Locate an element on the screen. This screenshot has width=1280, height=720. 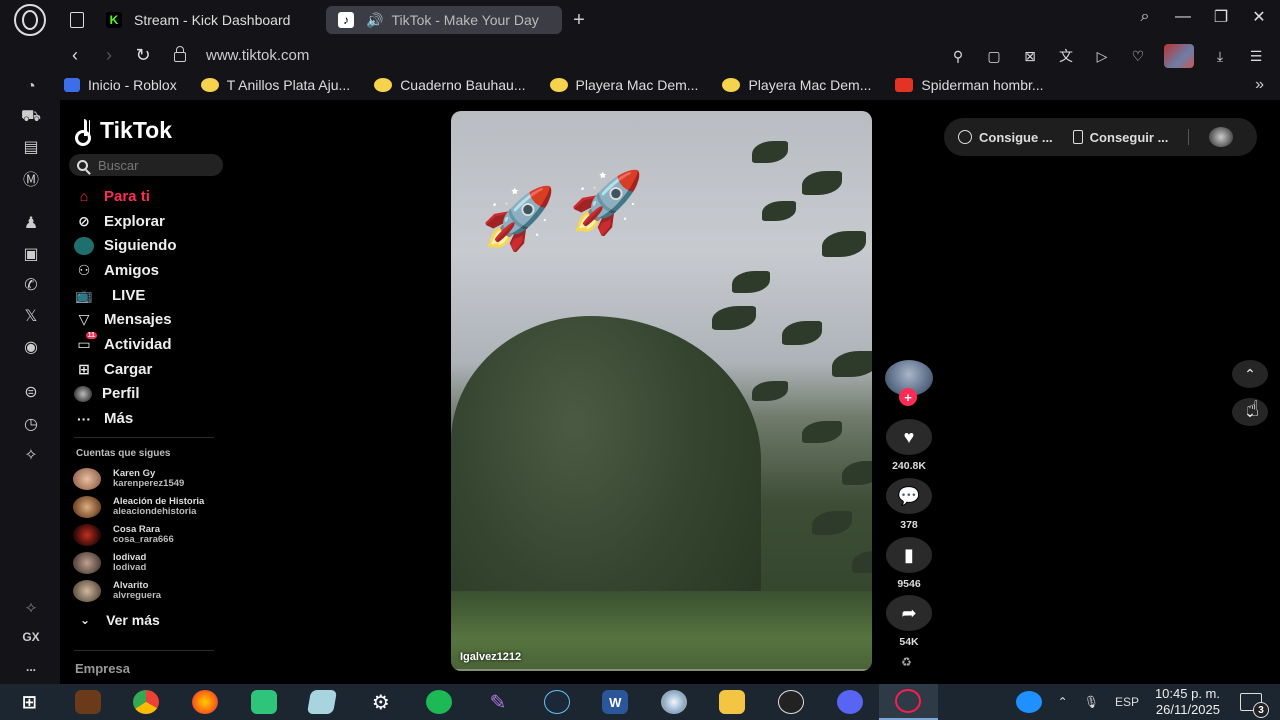
x-twitter-icon: 𝕏 is located at coordinates (31, 316).